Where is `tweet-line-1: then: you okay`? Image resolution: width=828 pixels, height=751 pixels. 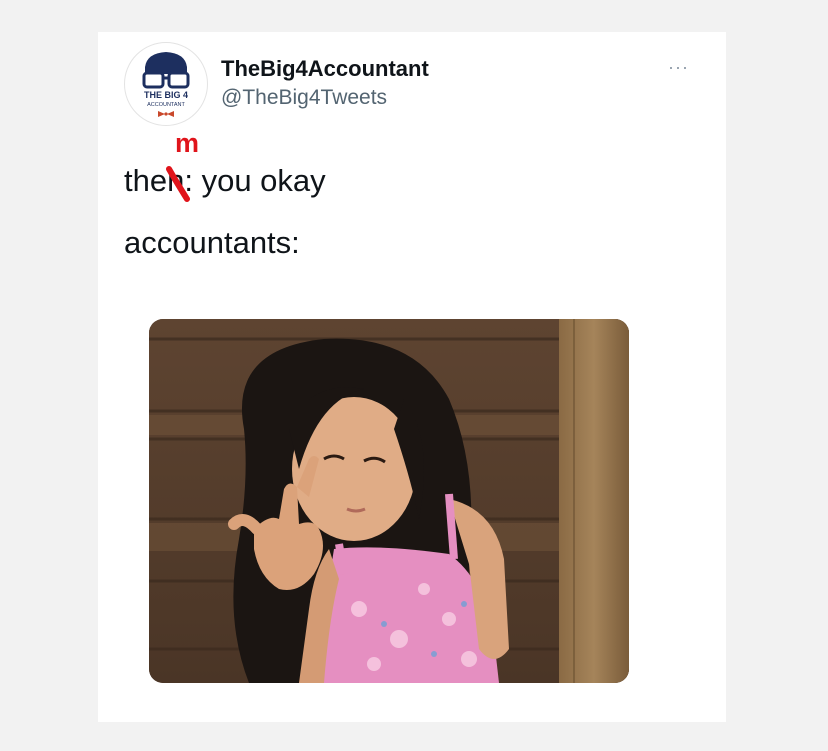 tweet-line-1: then: you okay is located at coordinates (225, 181).